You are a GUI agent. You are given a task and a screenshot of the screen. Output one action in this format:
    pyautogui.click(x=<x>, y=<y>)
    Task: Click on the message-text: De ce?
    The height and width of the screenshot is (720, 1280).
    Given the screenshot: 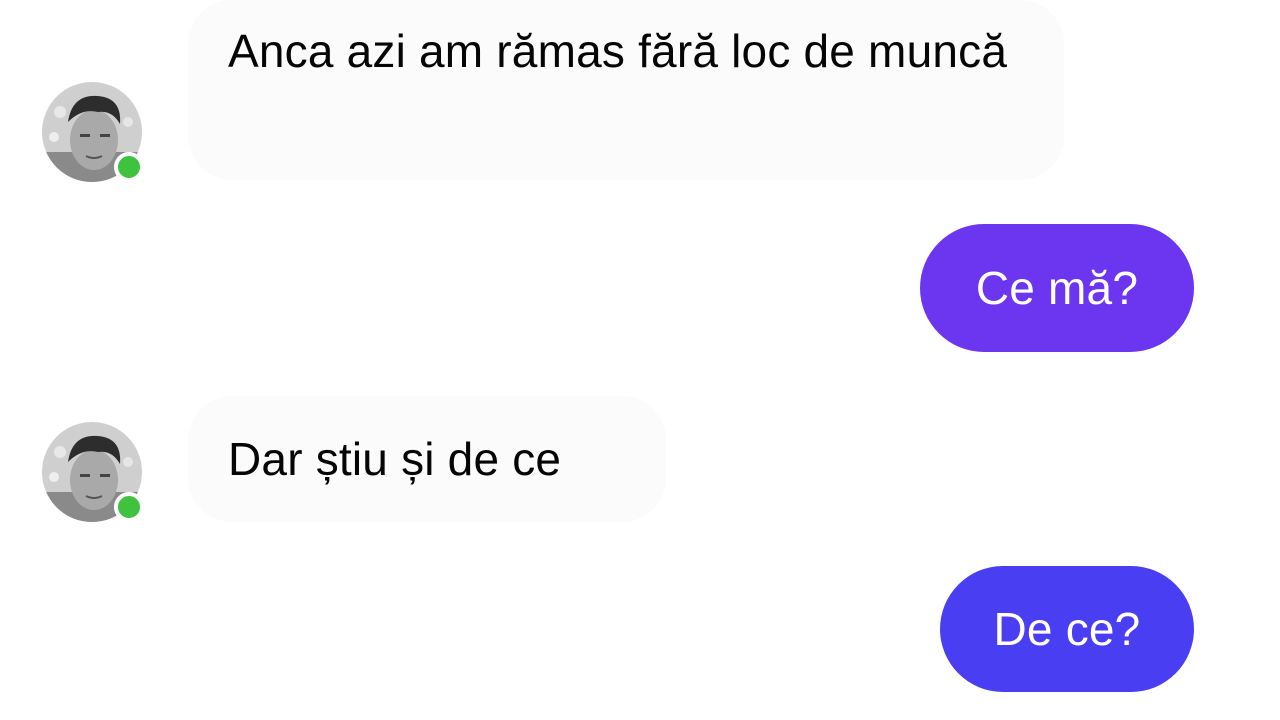 What is the action you would take?
    pyautogui.click(x=1067, y=629)
    